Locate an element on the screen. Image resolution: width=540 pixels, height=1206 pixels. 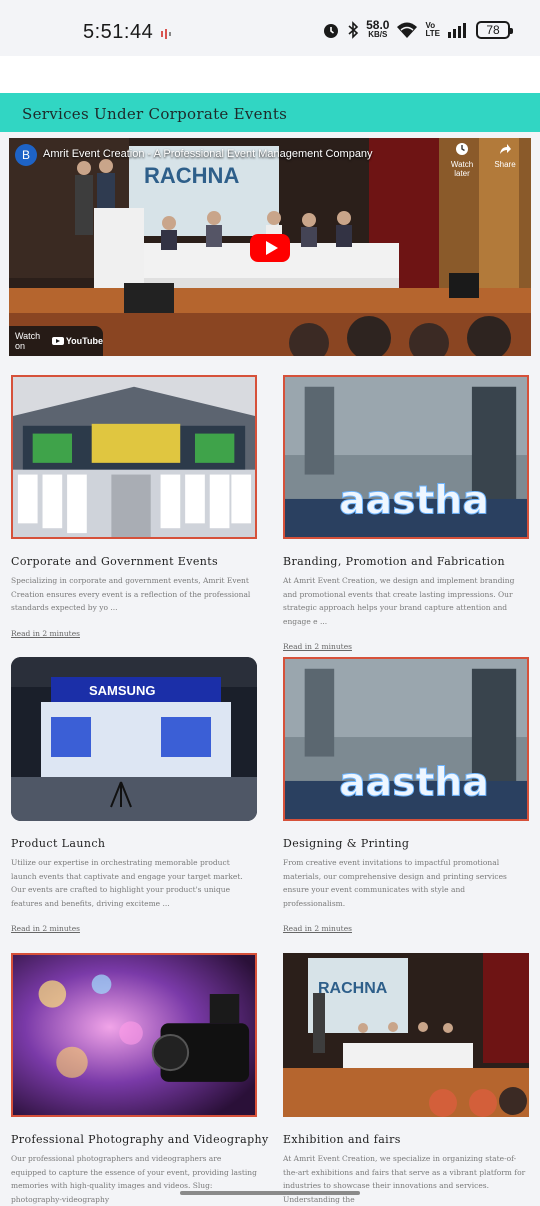
net-speed: 58.0 KB/S is located at coordinates (378, 28).